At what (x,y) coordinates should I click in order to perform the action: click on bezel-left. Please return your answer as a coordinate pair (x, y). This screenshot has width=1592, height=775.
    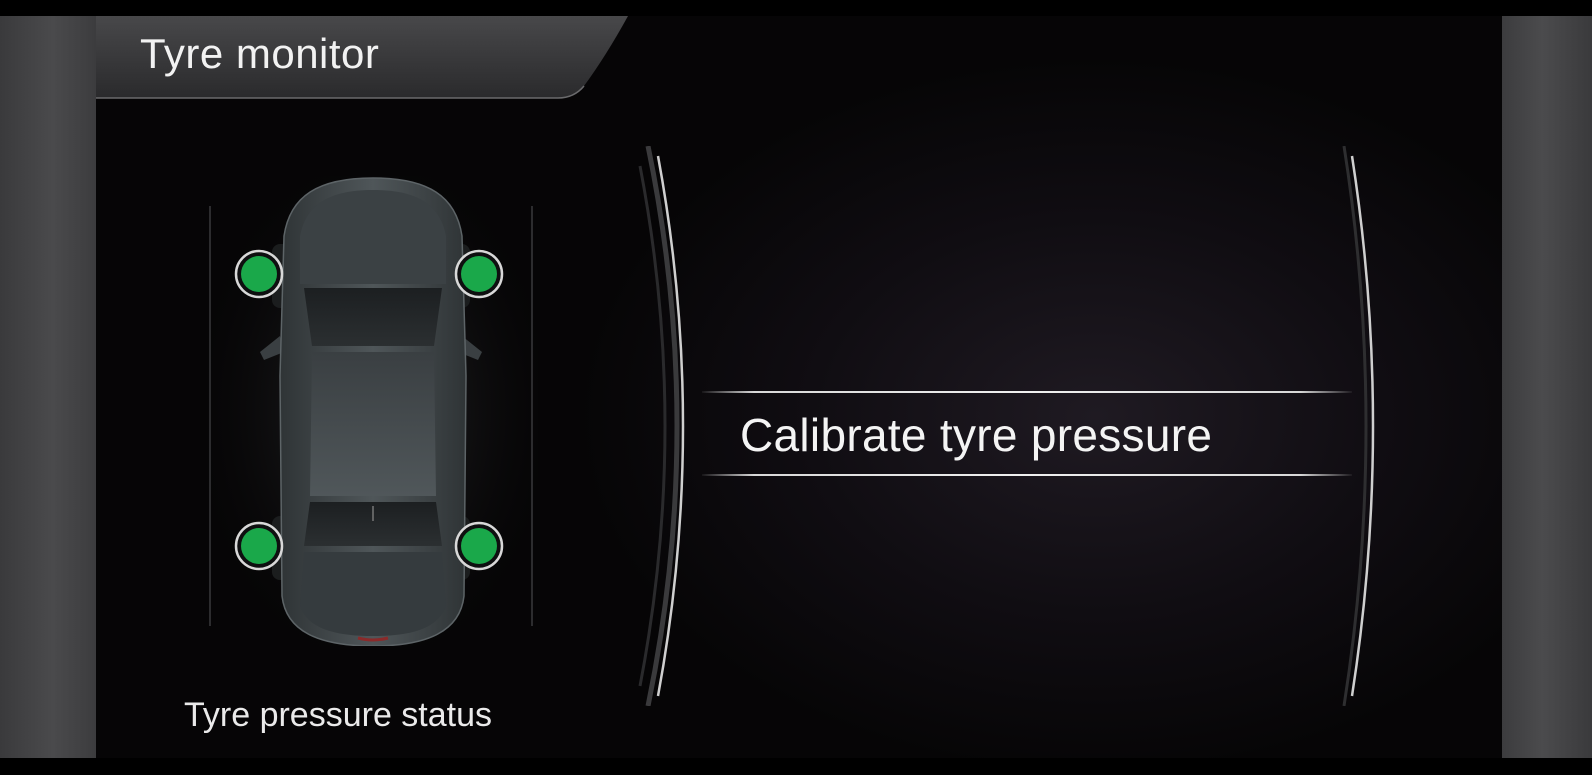
    Looking at the image, I should click on (48, 387).